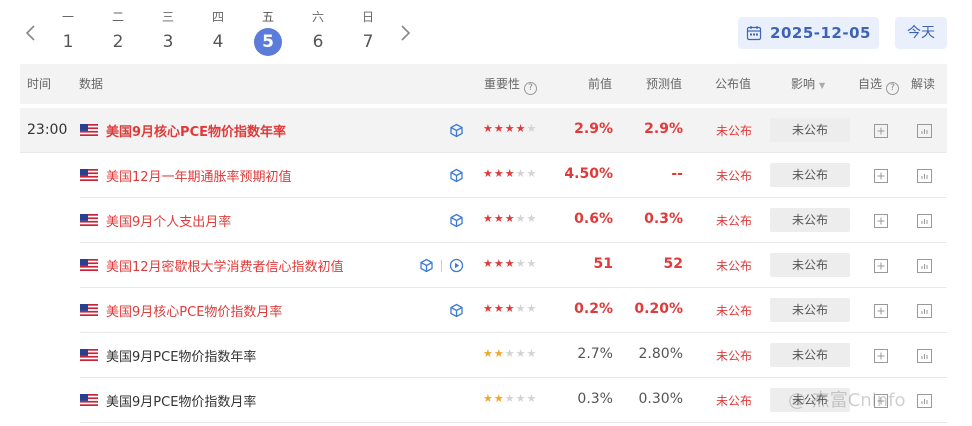  Describe the element at coordinates (593, 309) in the screenshot. I see `previous-value: 0.2%` at that location.